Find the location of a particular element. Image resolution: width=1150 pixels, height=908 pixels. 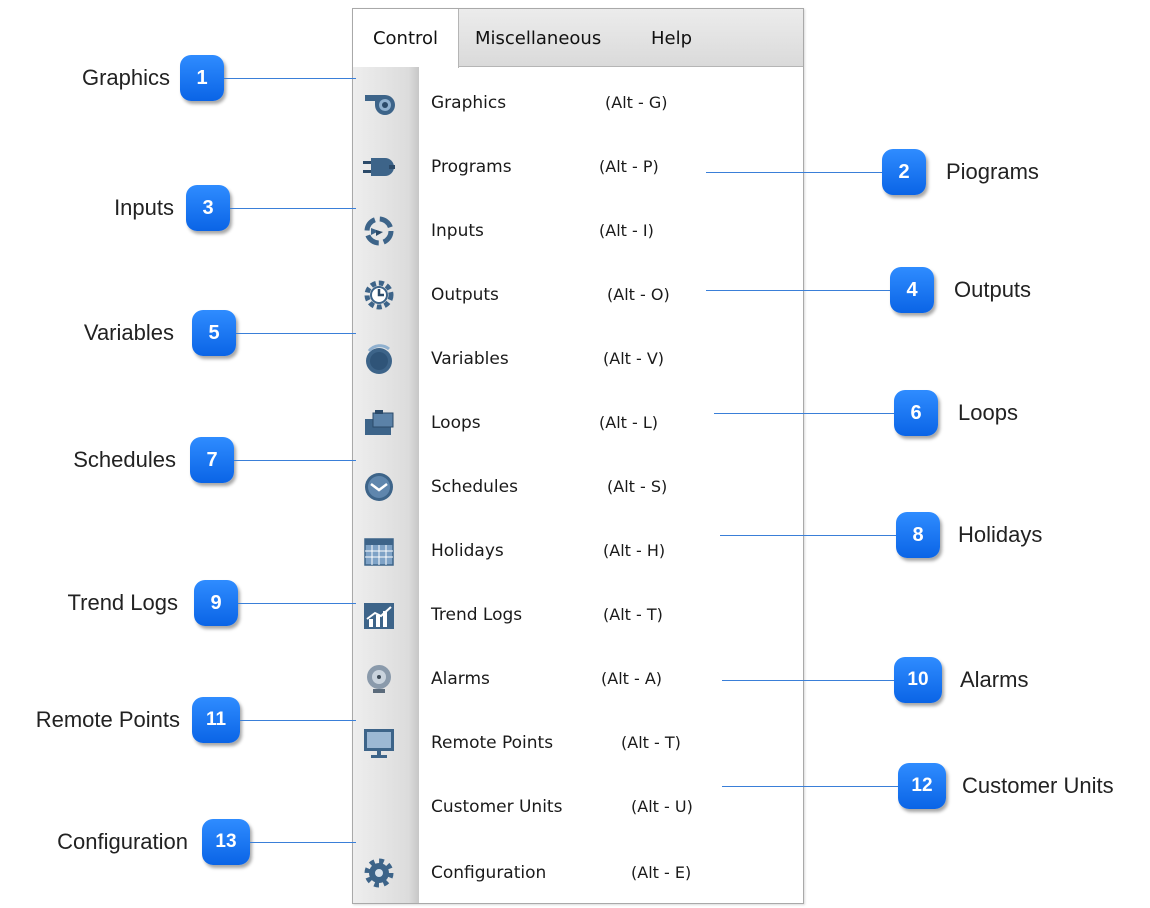

monitor-icon is located at coordinates (379, 743).